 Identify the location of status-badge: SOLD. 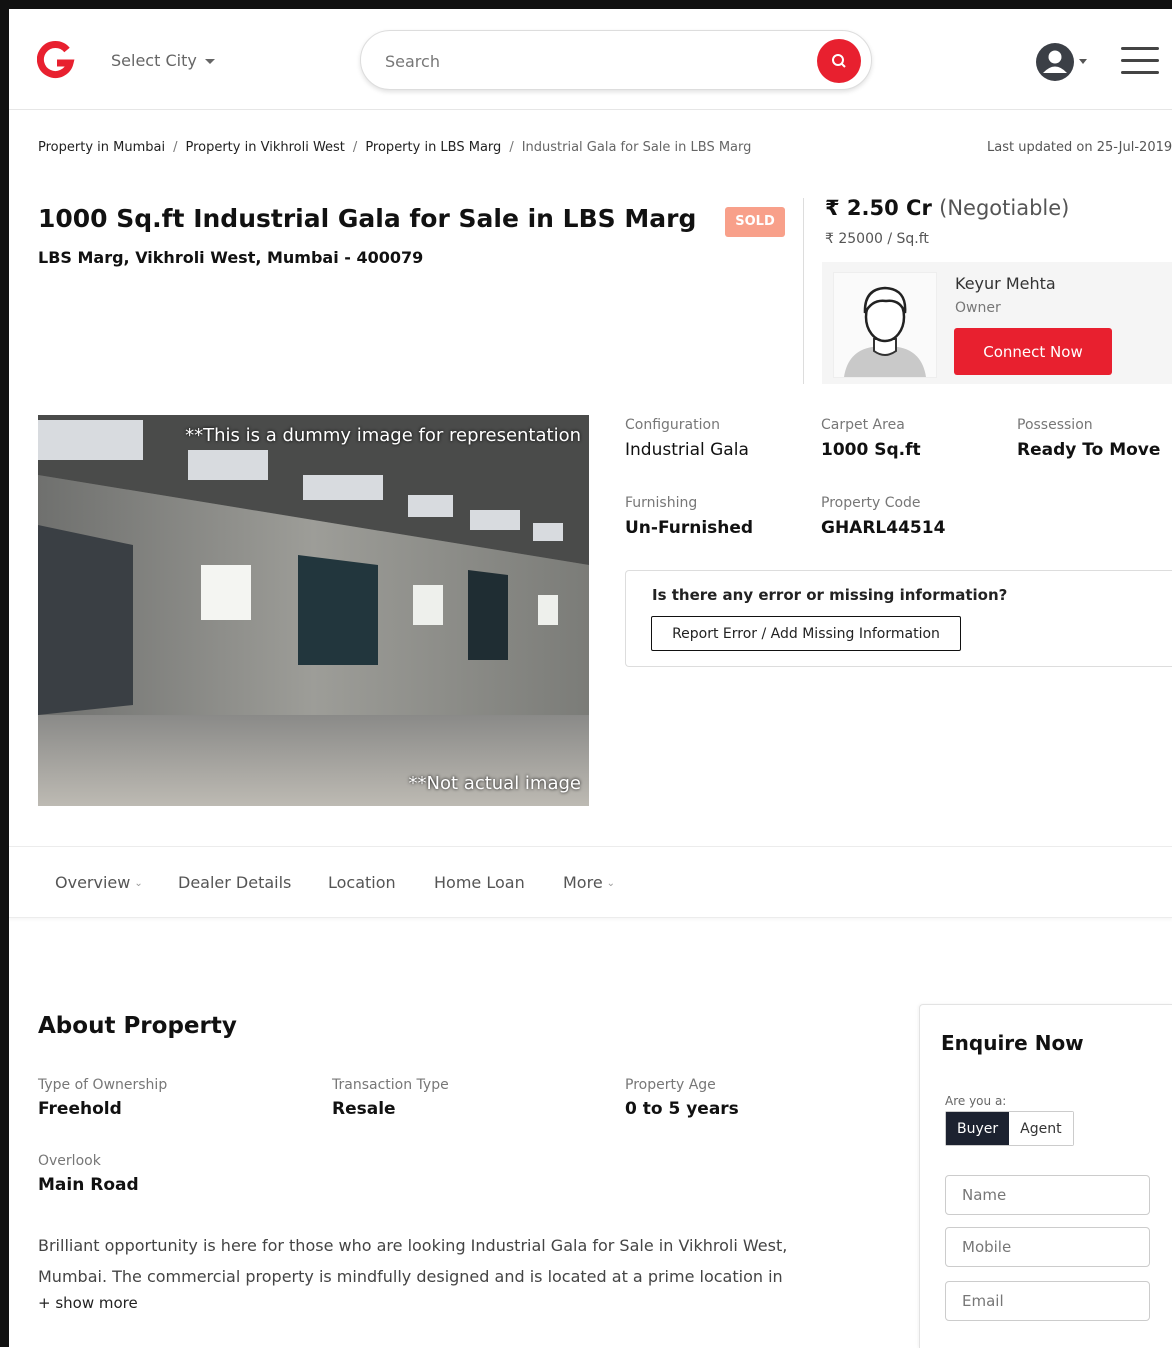
(755, 222).